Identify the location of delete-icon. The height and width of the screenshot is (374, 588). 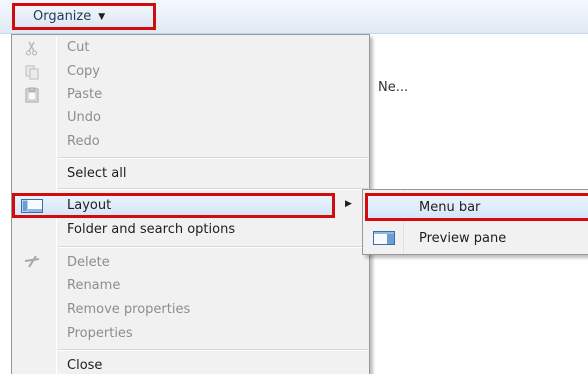
(32, 263).